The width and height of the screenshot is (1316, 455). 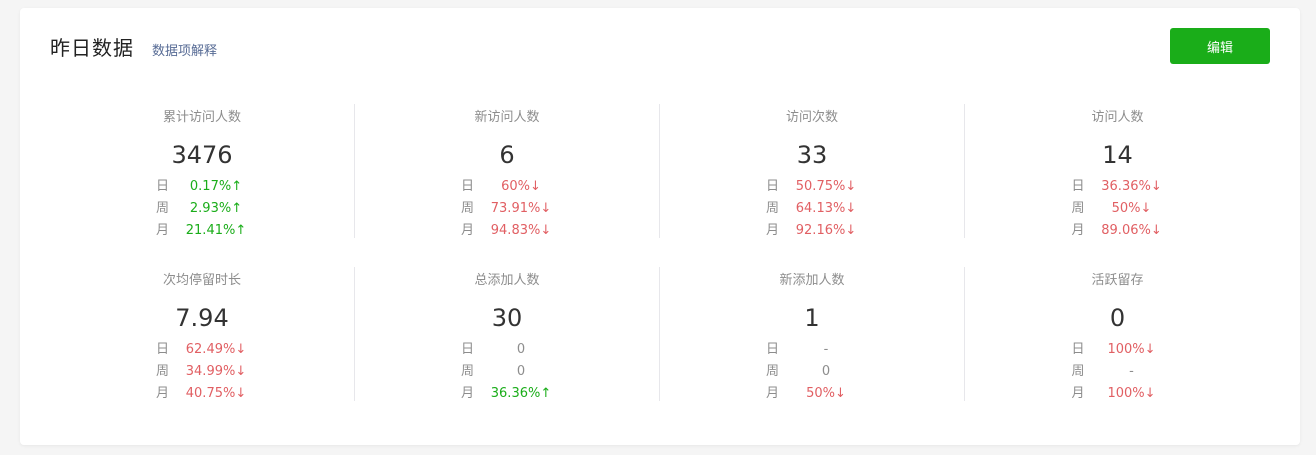 I want to click on week-change: -, so click(x=1131, y=371).